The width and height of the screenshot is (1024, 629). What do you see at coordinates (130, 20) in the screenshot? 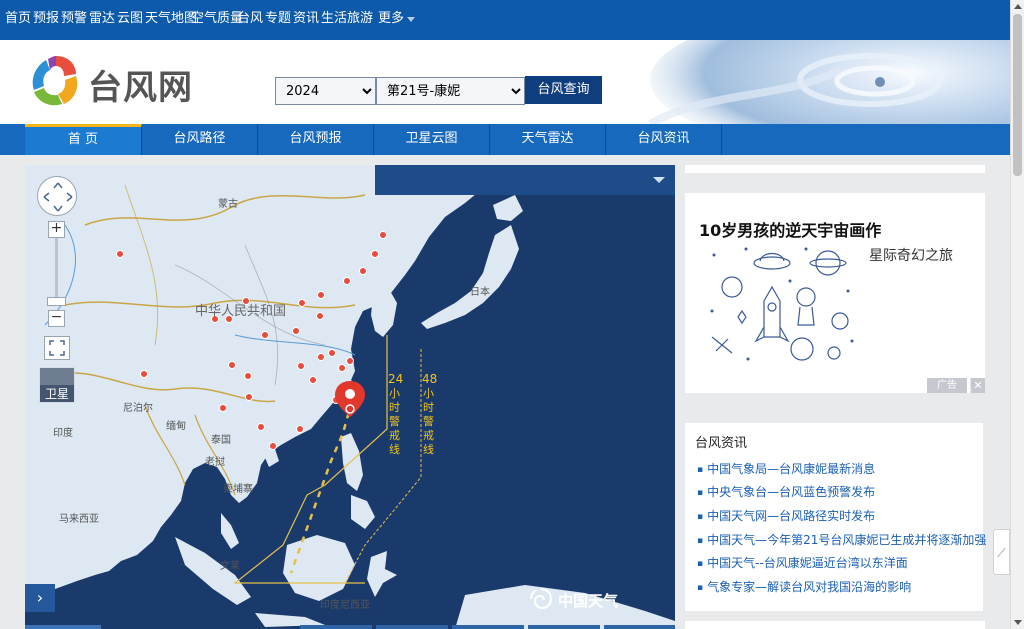
I see `topnav-cloud: 云图` at bounding box center [130, 20].